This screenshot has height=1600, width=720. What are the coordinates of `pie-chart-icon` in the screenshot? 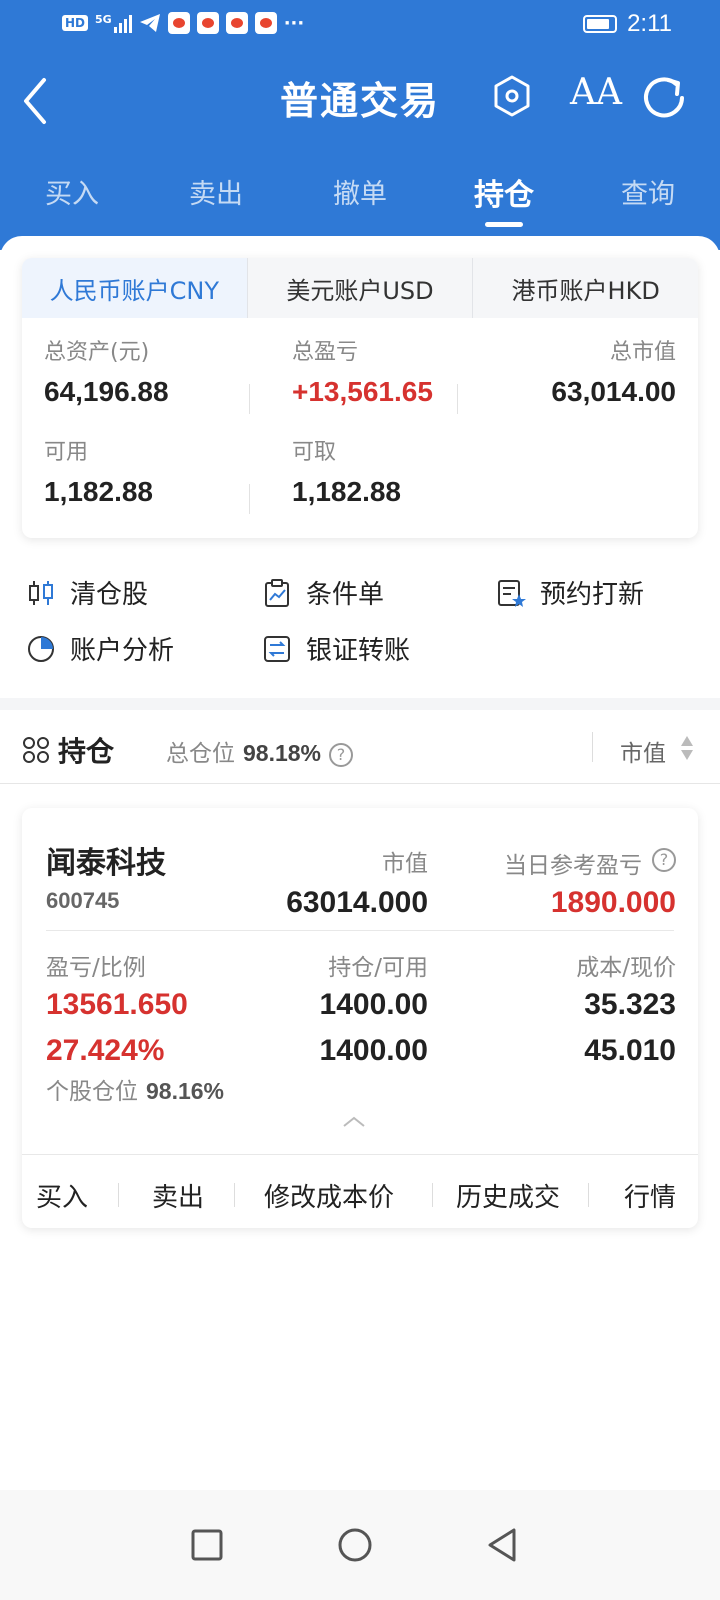 It's located at (41, 648).